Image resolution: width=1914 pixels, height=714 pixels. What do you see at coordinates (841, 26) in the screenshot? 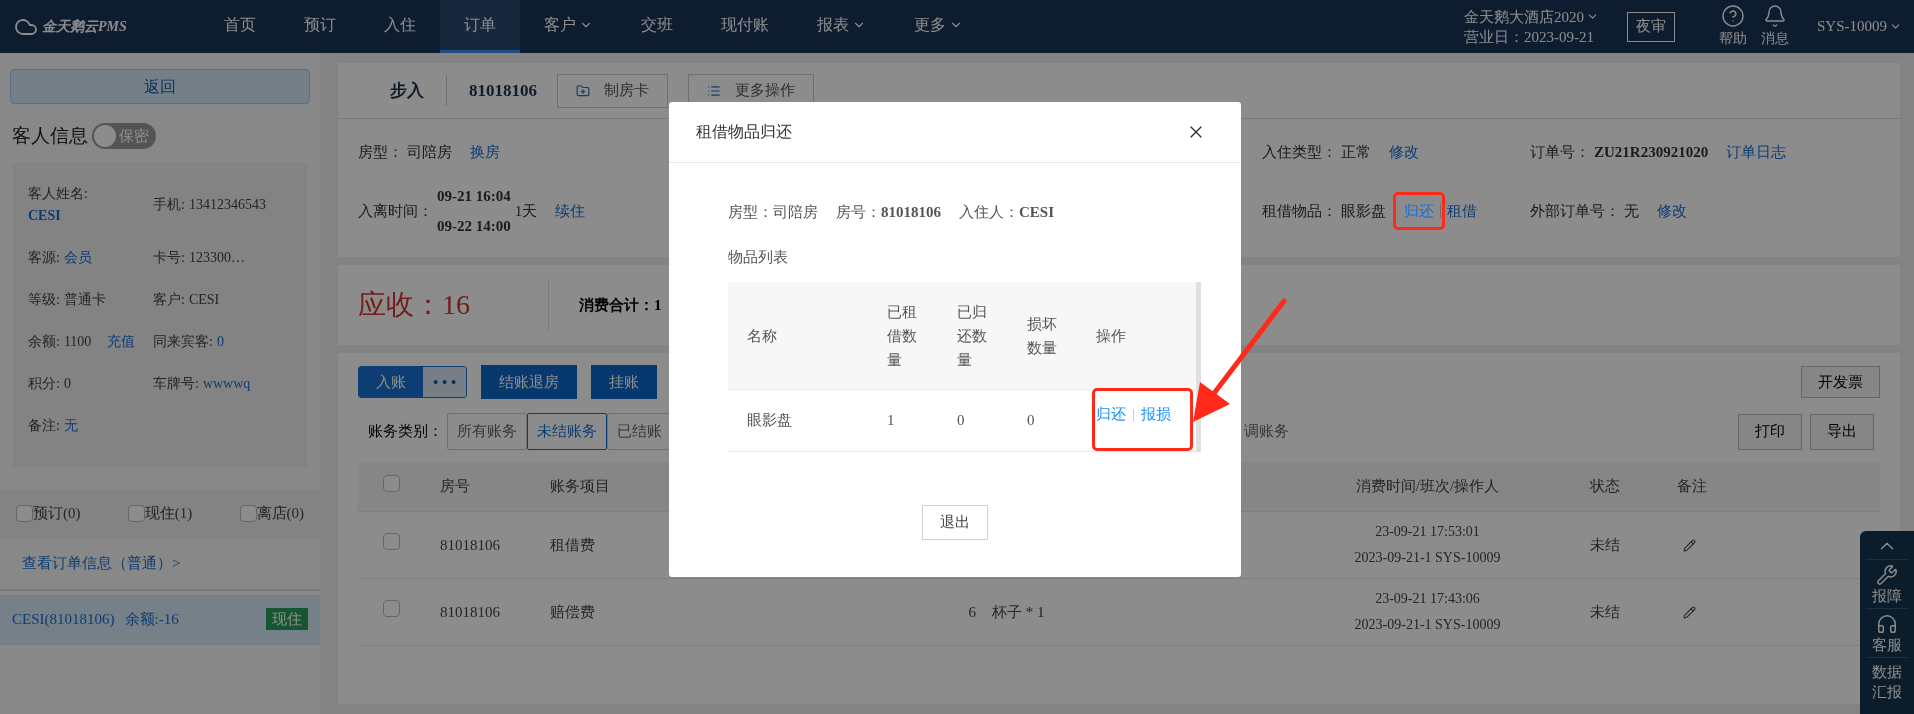
I see `nav-tab: 报表` at bounding box center [841, 26].